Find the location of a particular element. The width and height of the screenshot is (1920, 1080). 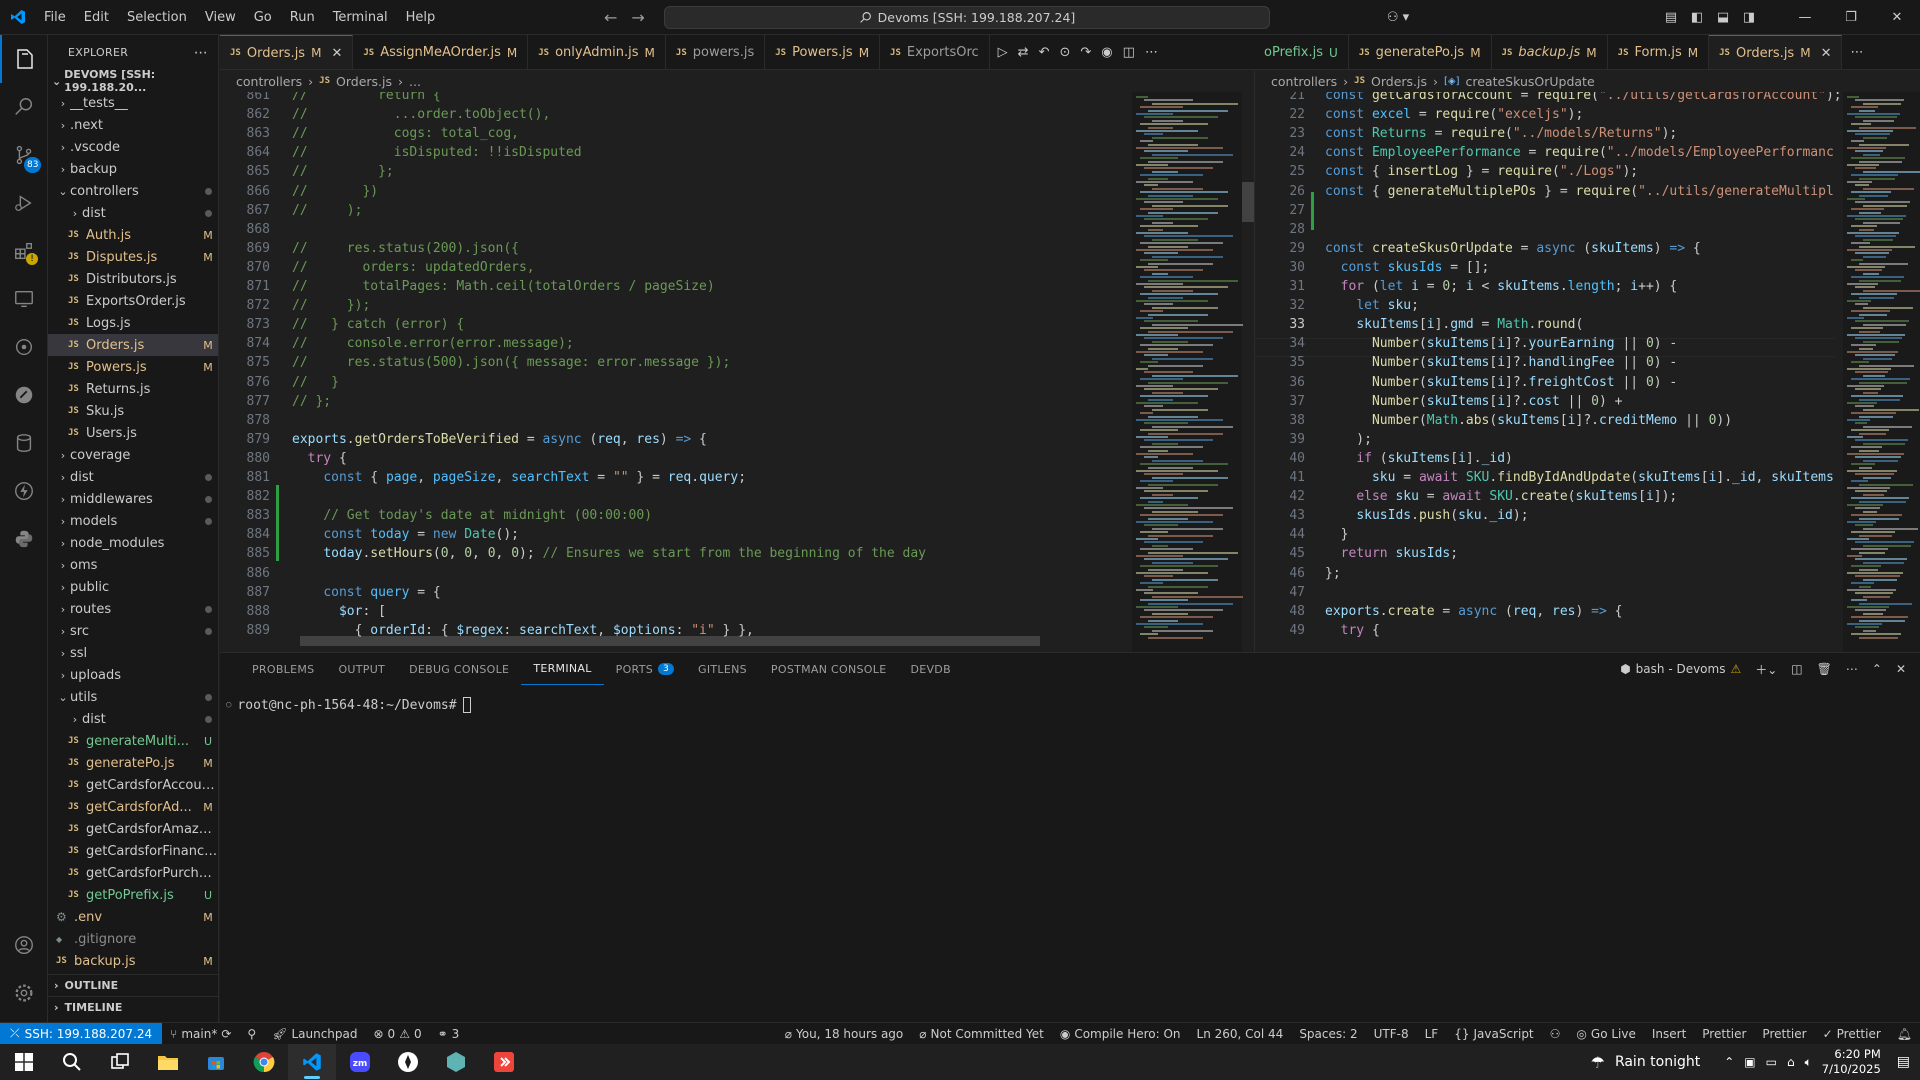

menu-file: File is located at coordinates (55, 17).